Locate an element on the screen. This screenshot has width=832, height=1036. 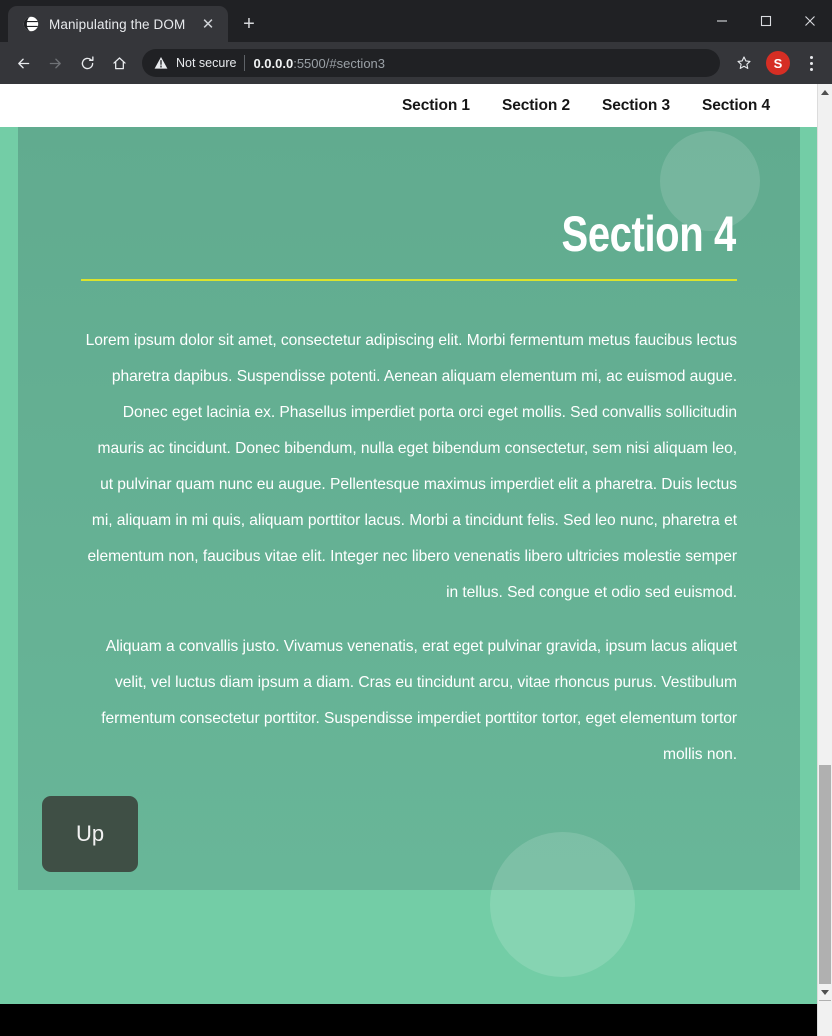
scroll-down-arrow-icon is located at coordinates (825, 992).